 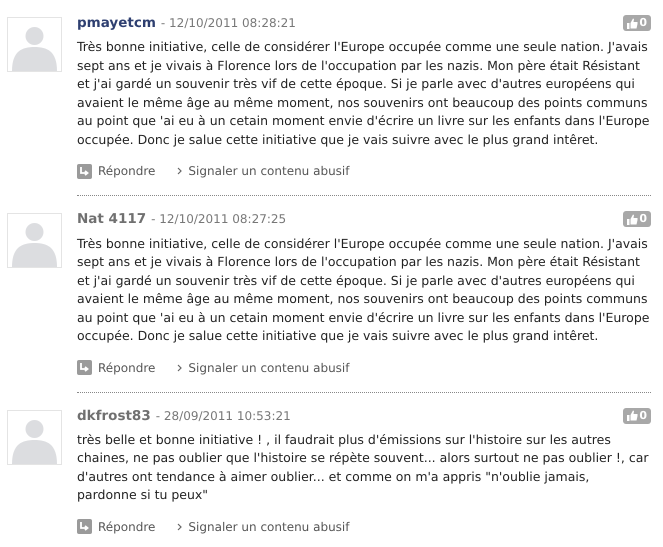 What do you see at coordinates (363, 467) in the screenshot?
I see `comment-text: très belle et bonne initiative ! , il faudrait plus d'émissions sur l'histoire sur les autres chaines, ne pas oublier que l'histoire se répète souvent... alors surtout ne pas oublier !, car d'autres ont tendance à aimer oublier... et comme on m'a appris "n'oublie jamais, pardonne si tu peux"` at bounding box center [363, 467].